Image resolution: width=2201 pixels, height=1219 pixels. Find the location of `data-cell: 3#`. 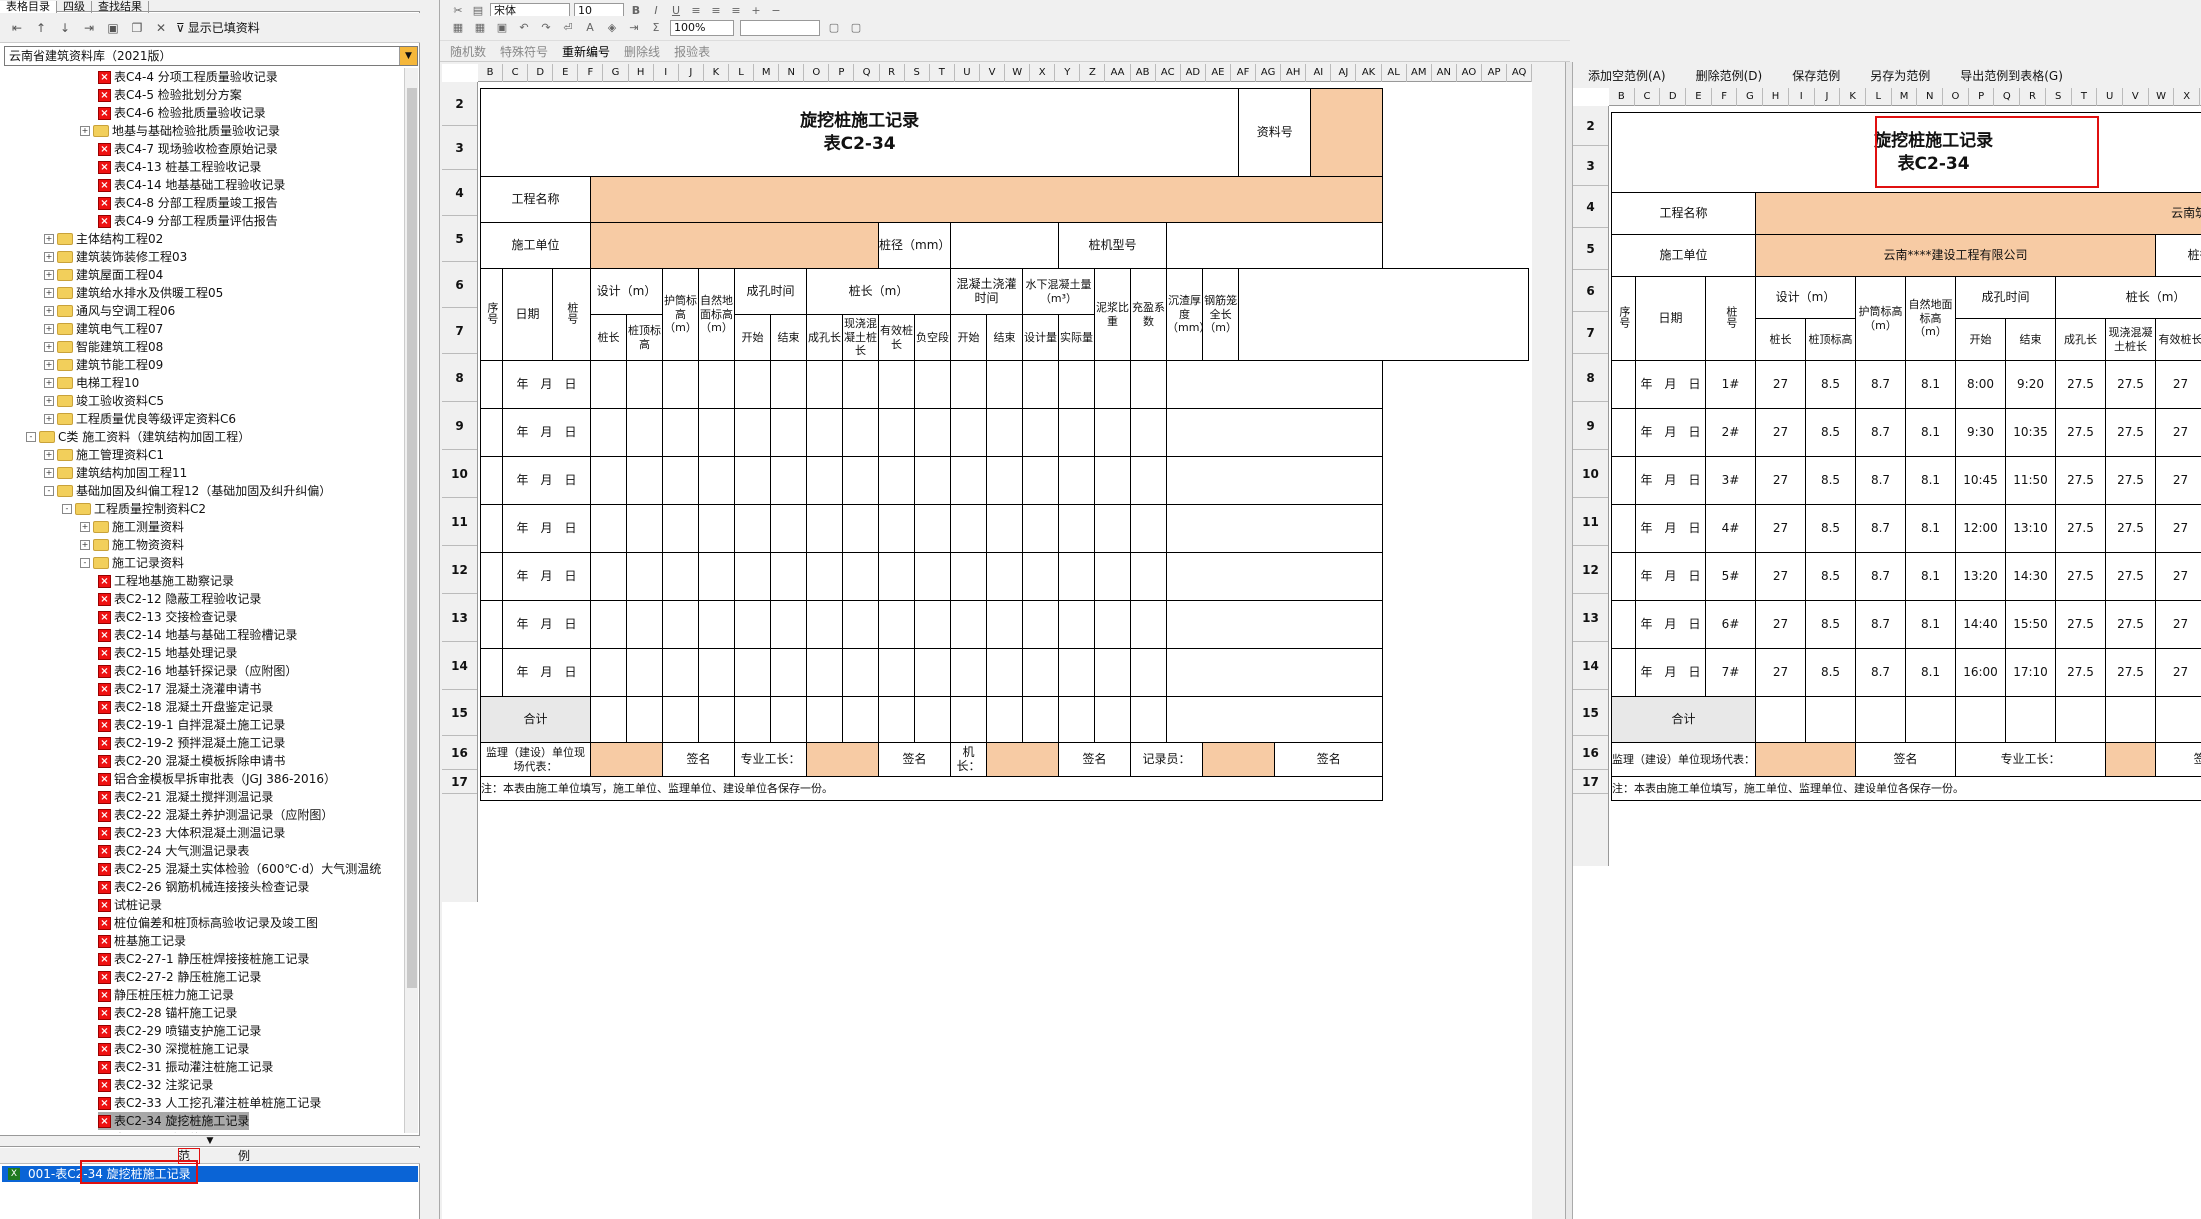

data-cell: 3# is located at coordinates (1730, 480).